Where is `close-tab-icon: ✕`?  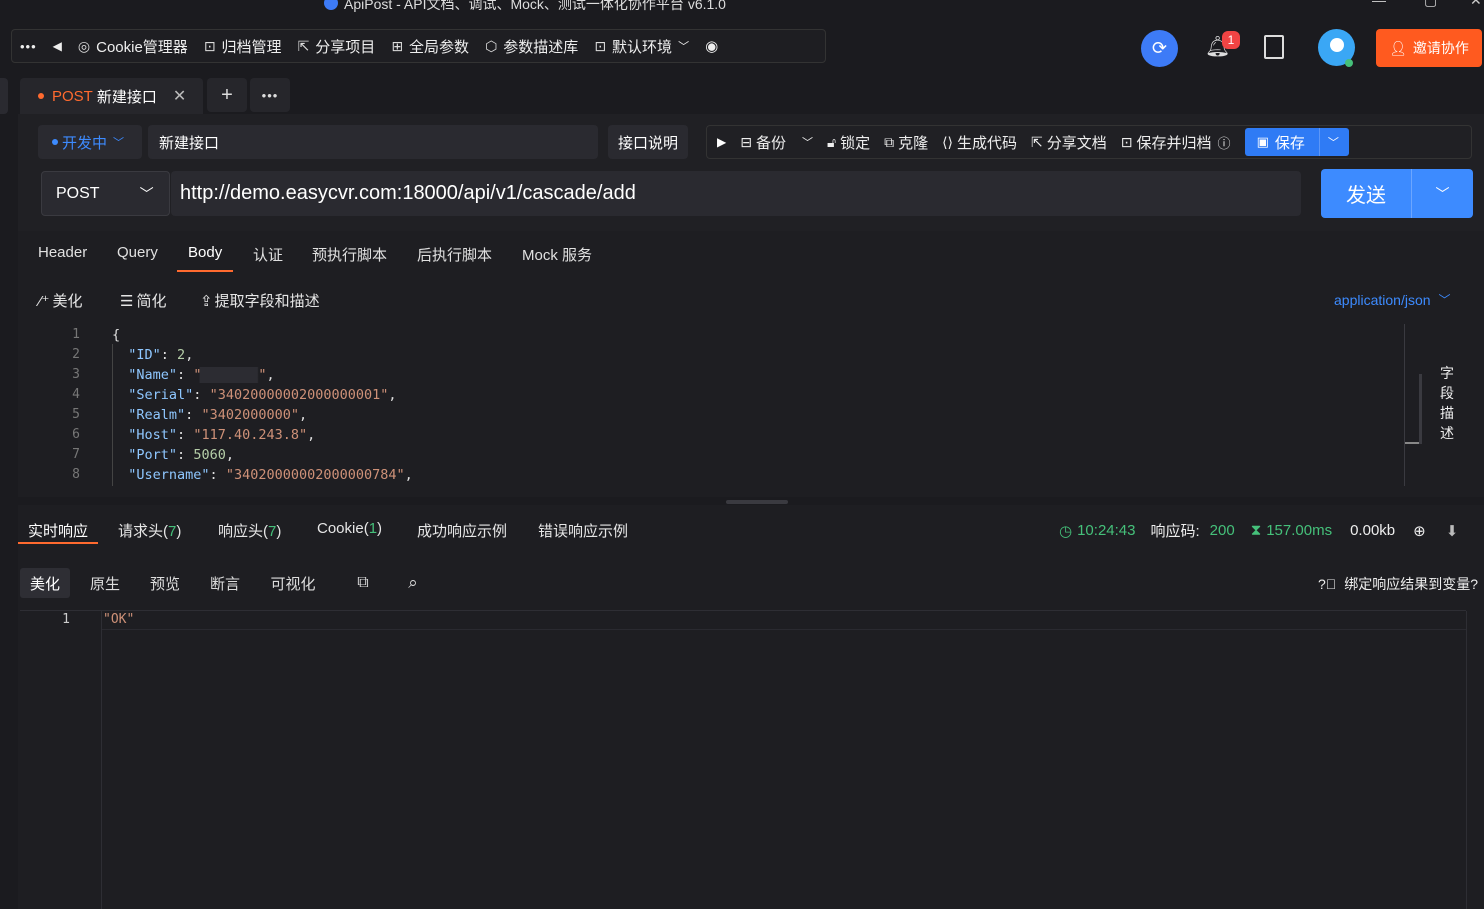
close-tab-icon: ✕ is located at coordinates (179, 96).